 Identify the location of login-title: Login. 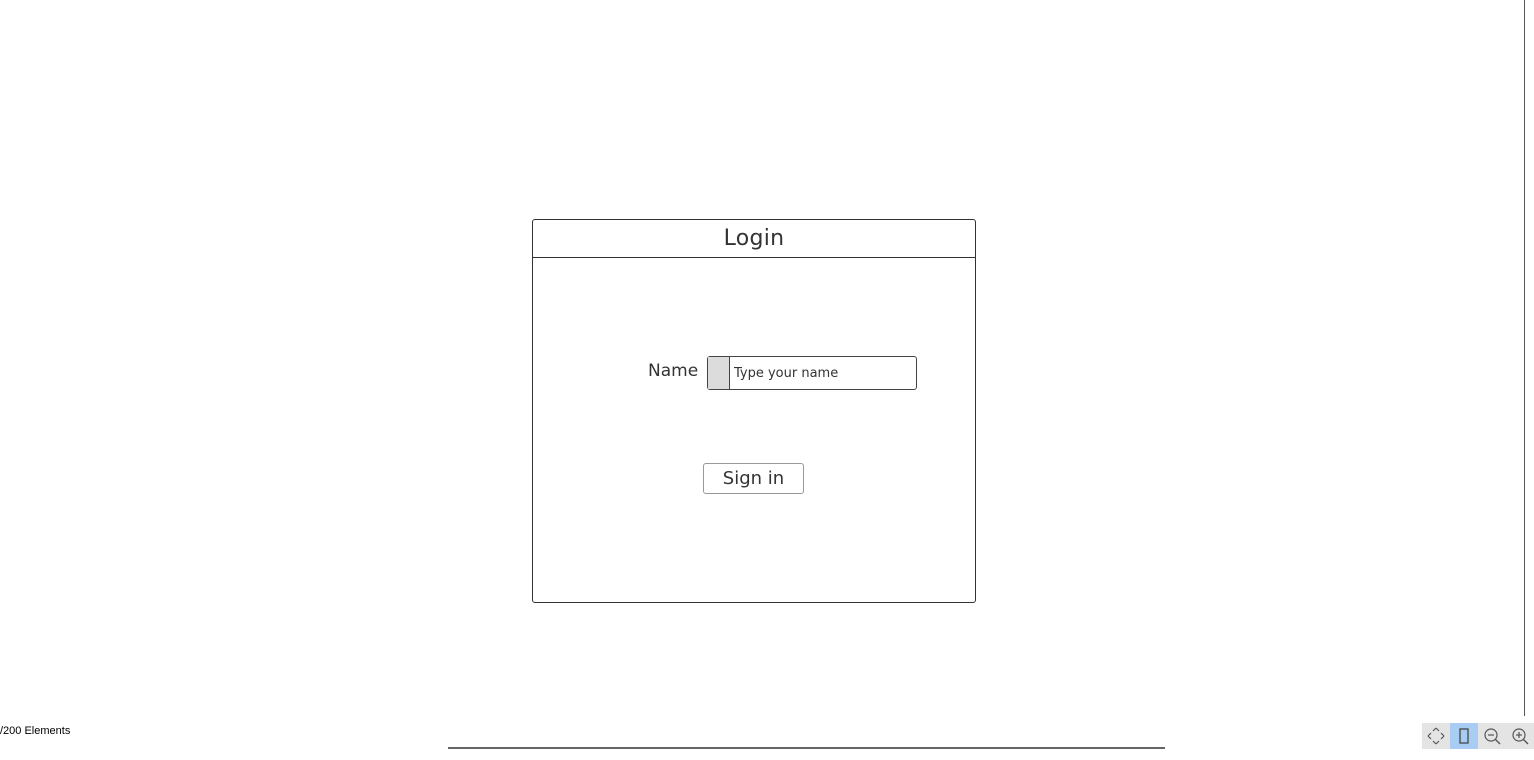
(754, 238).